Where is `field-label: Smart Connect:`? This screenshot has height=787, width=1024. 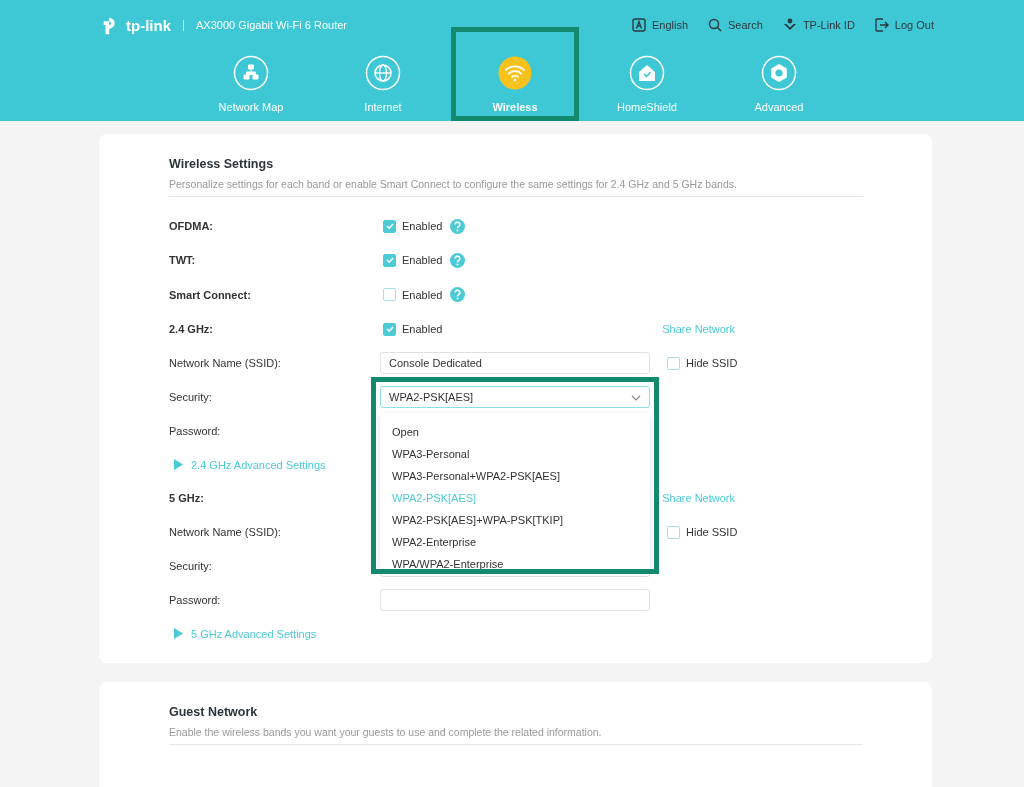
field-label: Smart Connect: is located at coordinates (210, 294).